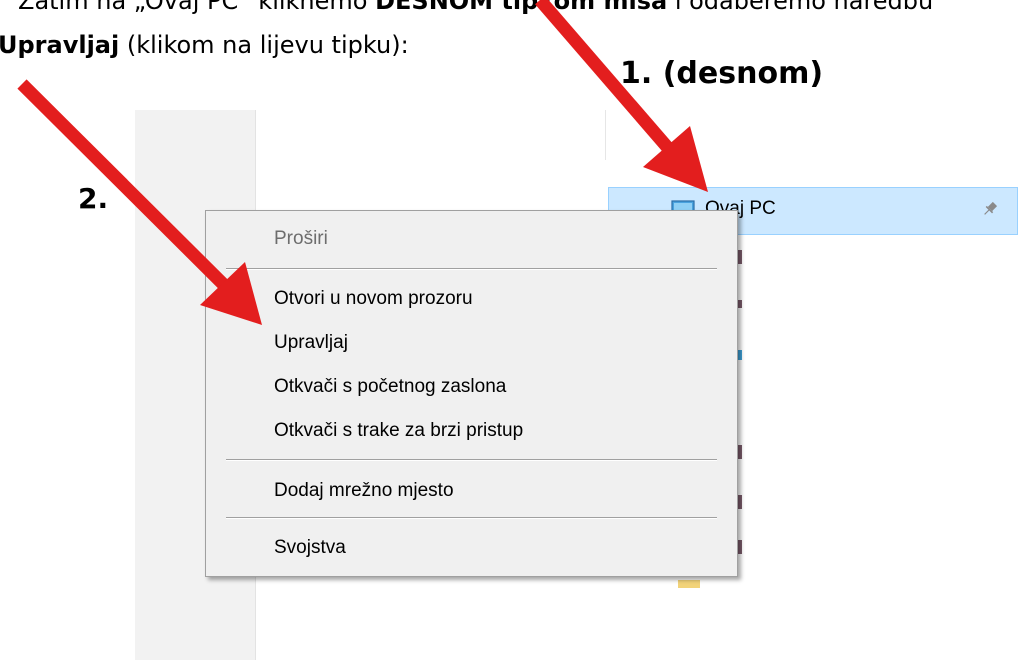 The height and width of the screenshot is (660, 1030). What do you see at coordinates (471, 491) in the screenshot?
I see `menu-item-dodaj-mrezno-mjesto: Dodaj mrežno mjesto` at bounding box center [471, 491].